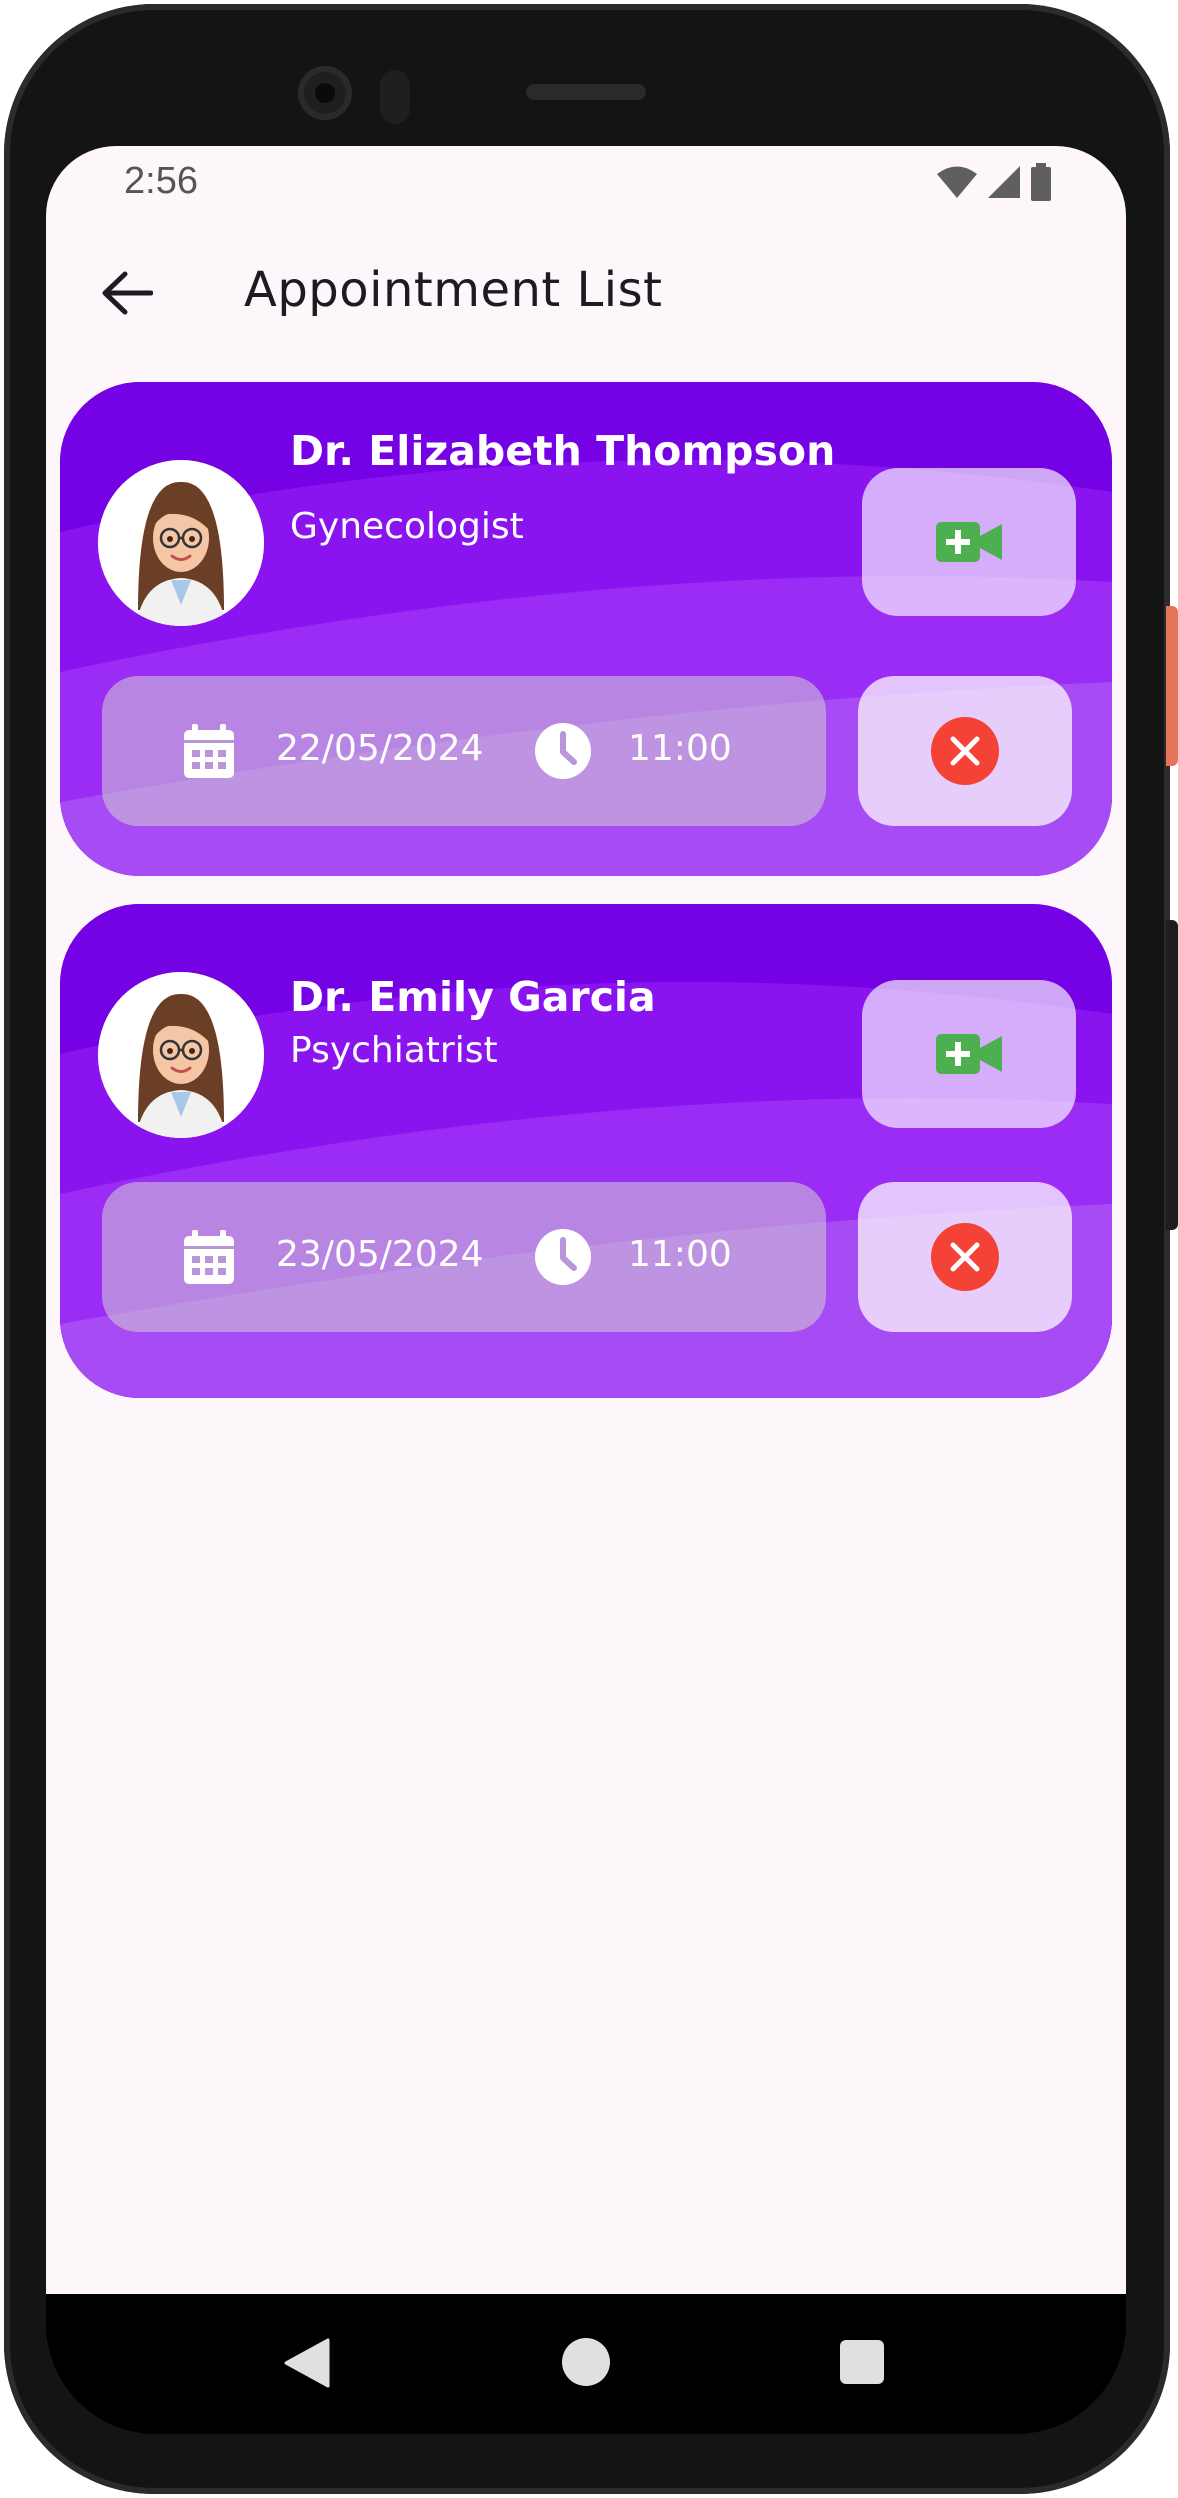 The height and width of the screenshot is (2498, 1178). Describe the element at coordinates (380, 748) in the screenshot. I see `appointment-date: 22/05/2024` at that location.